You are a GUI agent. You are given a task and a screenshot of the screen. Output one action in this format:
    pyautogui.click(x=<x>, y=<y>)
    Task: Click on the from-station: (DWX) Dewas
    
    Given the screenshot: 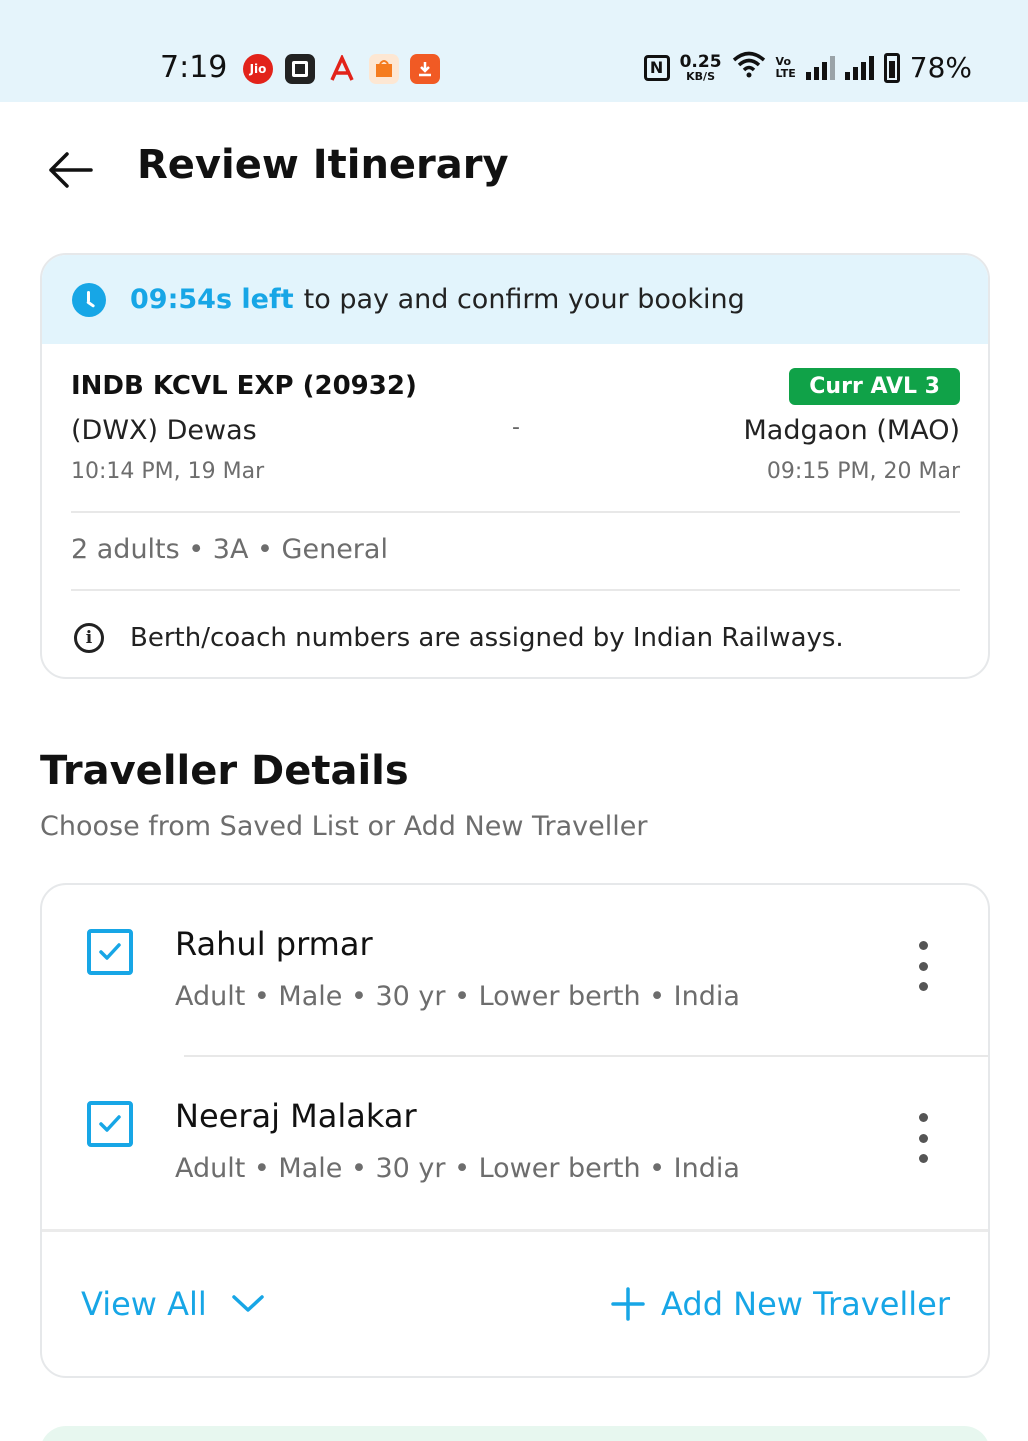 What is the action you would take?
    pyautogui.click(x=164, y=430)
    